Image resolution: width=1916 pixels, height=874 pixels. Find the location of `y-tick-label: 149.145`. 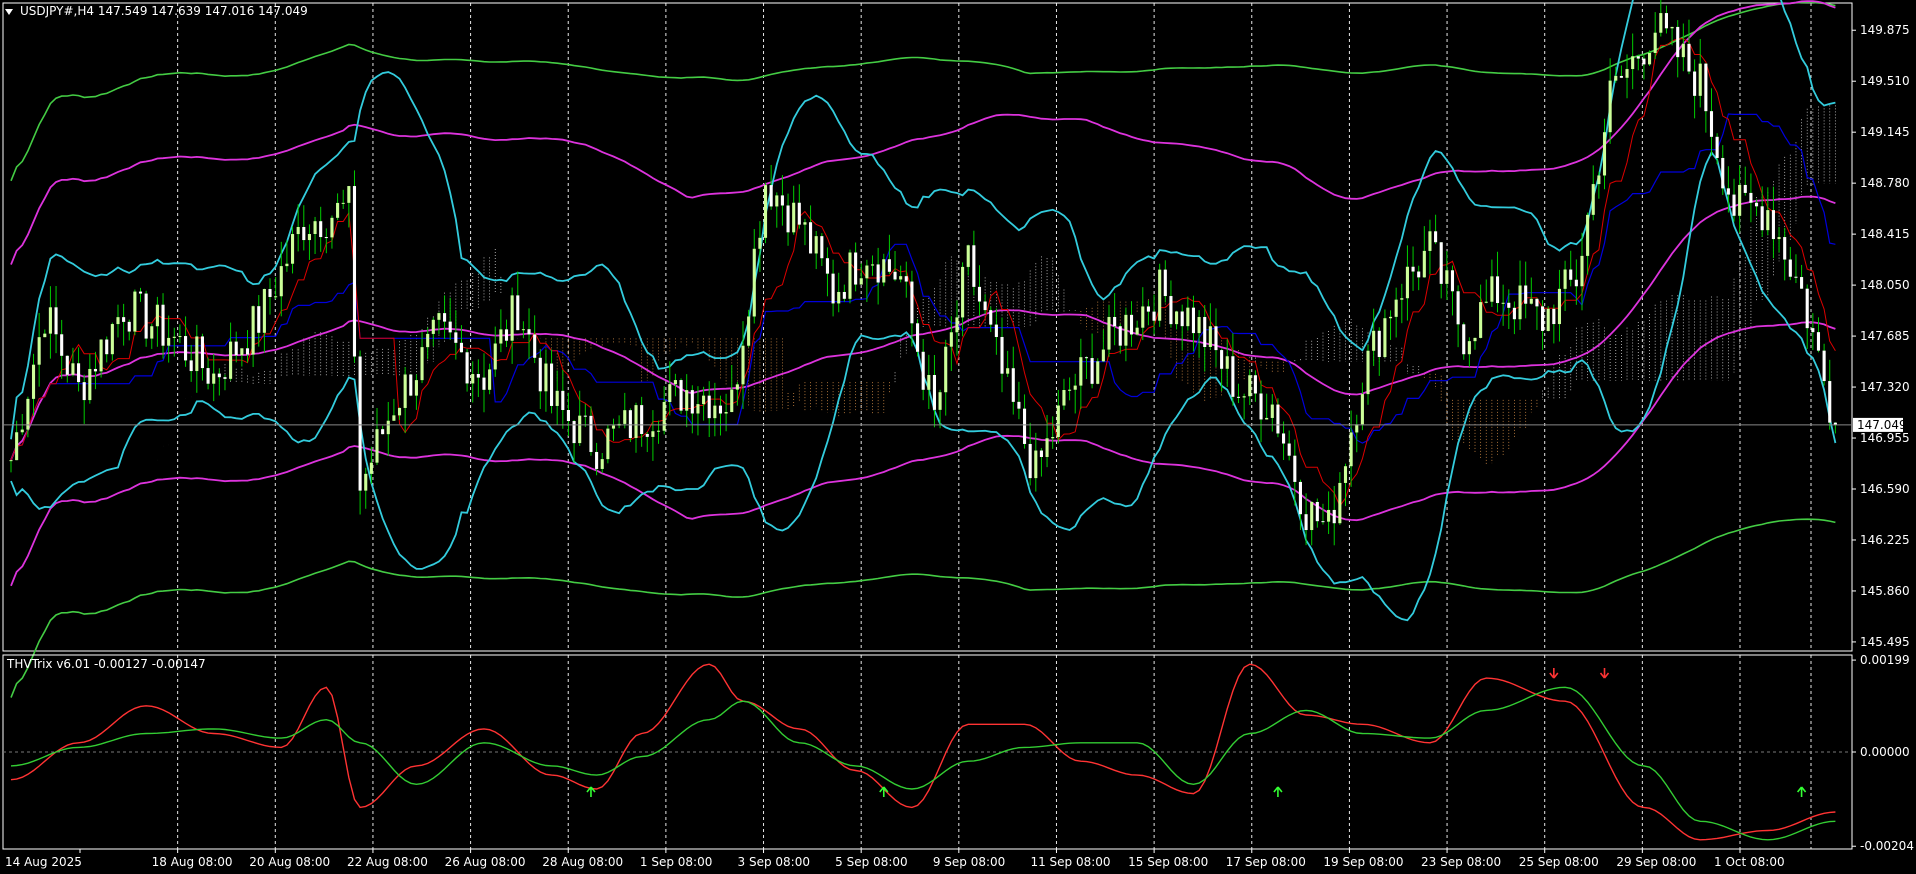

y-tick-label: 149.145 is located at coordinates (1885, 132).